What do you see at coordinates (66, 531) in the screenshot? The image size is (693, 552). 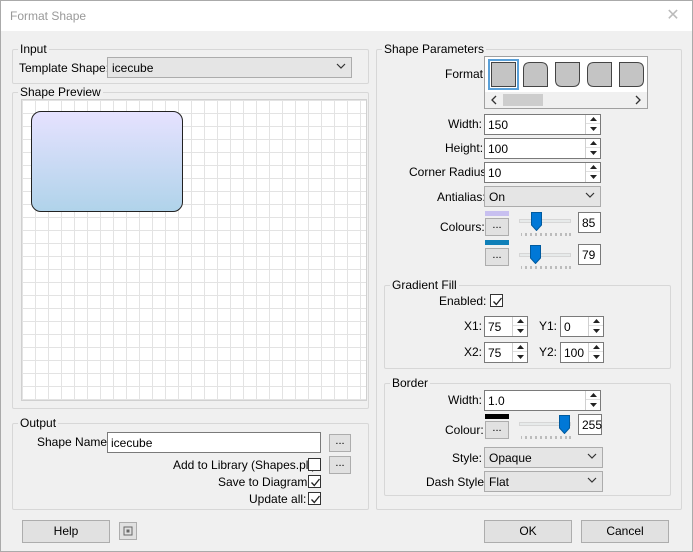 I see `help-button: Help` at bounding box center [66, 531].